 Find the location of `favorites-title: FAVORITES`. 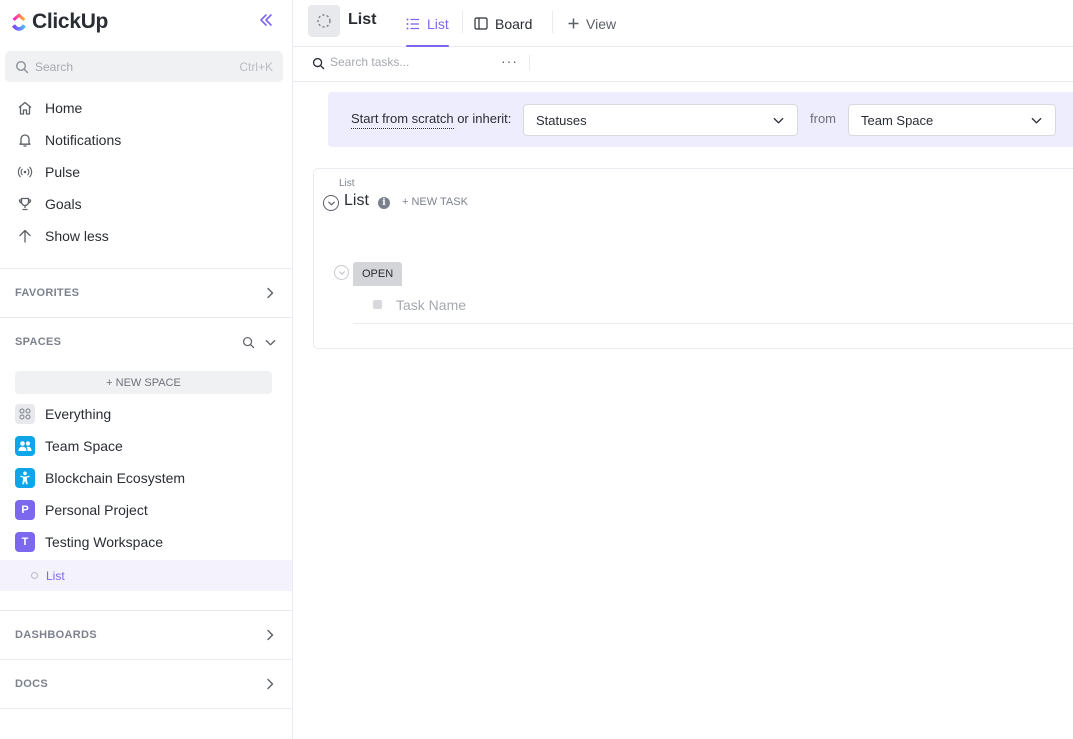

favorites-title: FAVORITES is located at coordinates (47, 293).